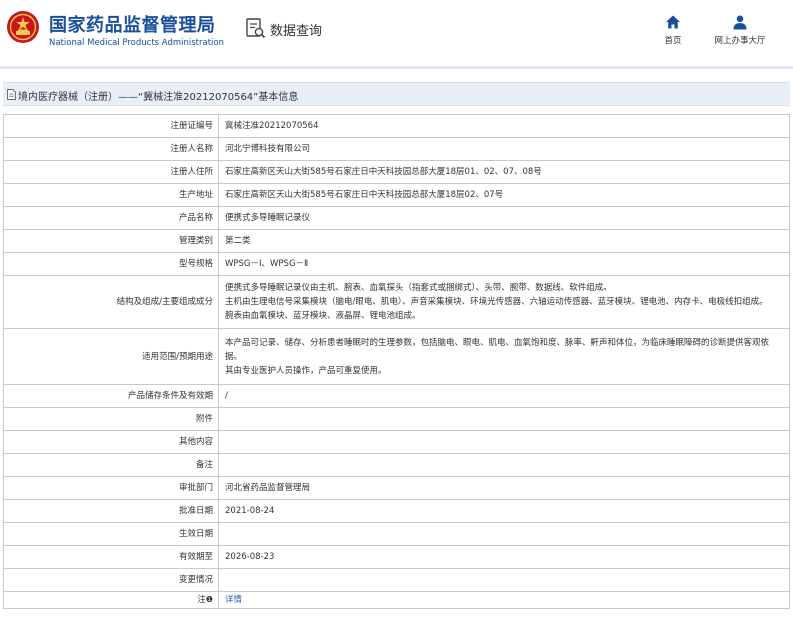 This screenshot has width=793, height=636. I want to click on field-label: 其他内容, so click(111, 442).